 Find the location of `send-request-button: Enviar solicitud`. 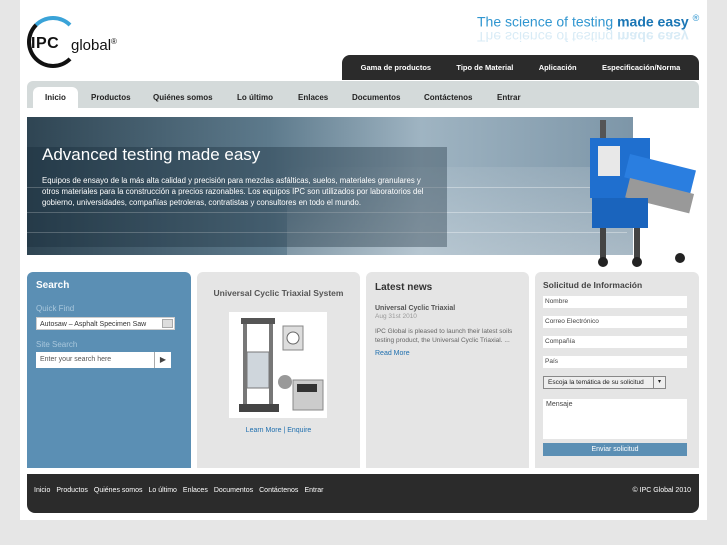

send-request-button: Enviar solicitud is located at coordinates (615, 449).